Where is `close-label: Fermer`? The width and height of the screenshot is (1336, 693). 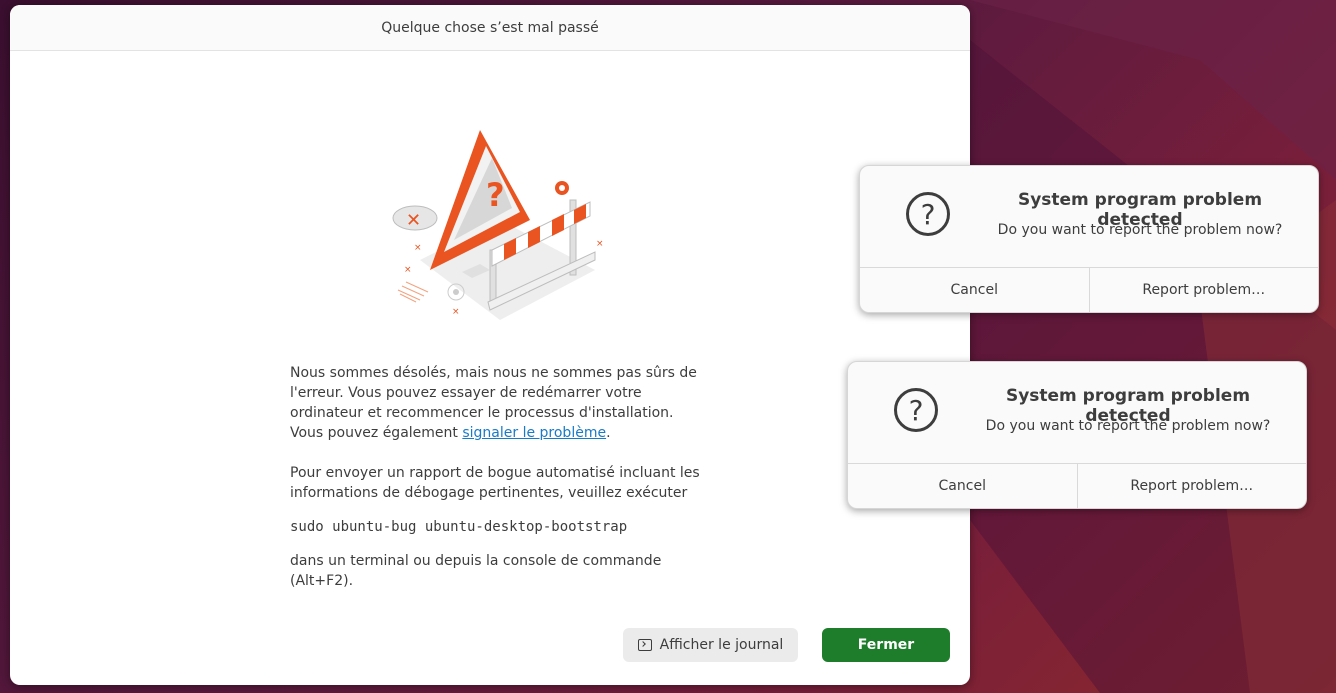
close-label: Fermer is located at coordinates (886, 645).